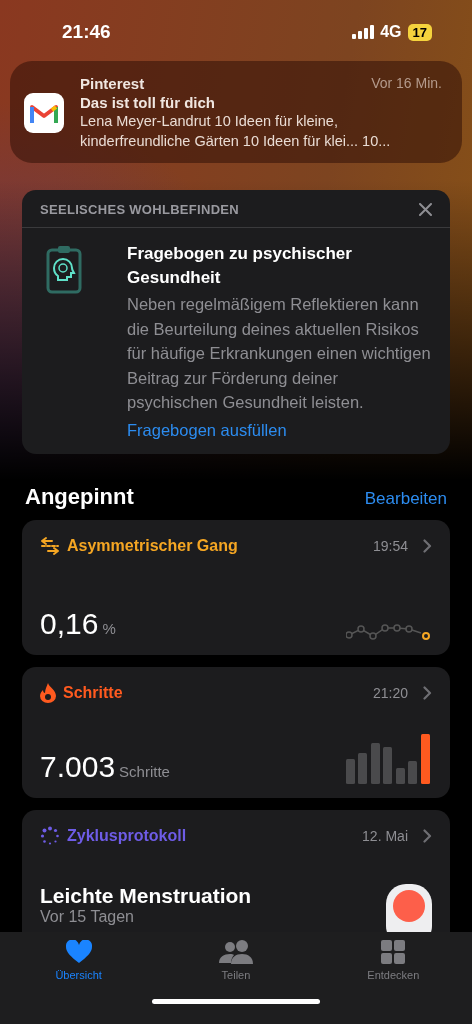 The height and width of the screenshot is (1024, 472). Describe the element at coordinates (390, 545) in the screenshot. I see `card-time: 19:54` at that location.